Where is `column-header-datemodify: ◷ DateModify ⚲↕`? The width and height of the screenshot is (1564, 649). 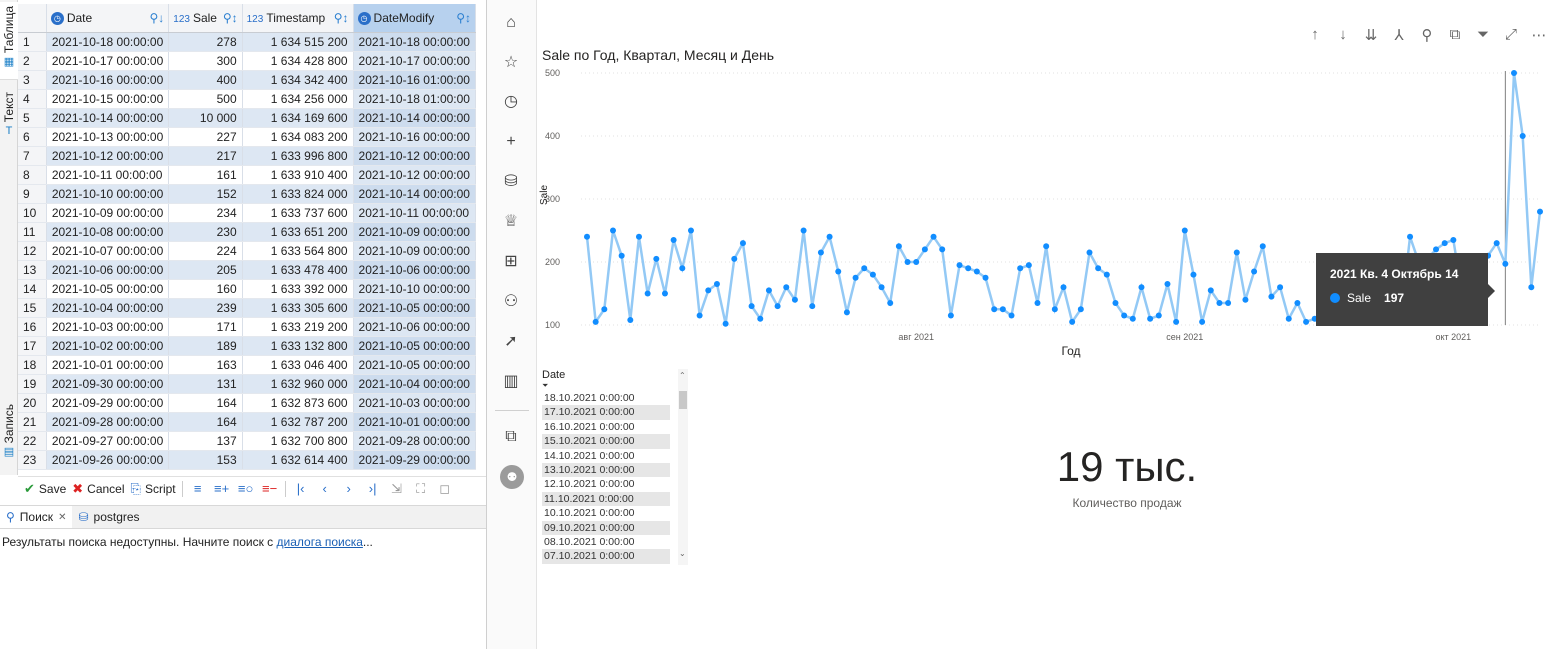 column-header-datemodify: ◷ DateModify ⚲↕ is located at coordinates (414, 18).